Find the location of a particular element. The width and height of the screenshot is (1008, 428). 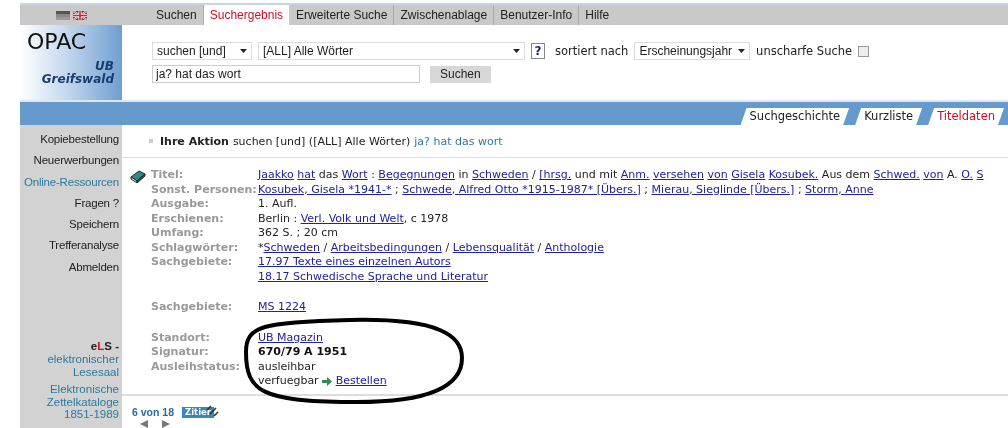

field-link: Kosubek. is located at coordinates (793, 175).